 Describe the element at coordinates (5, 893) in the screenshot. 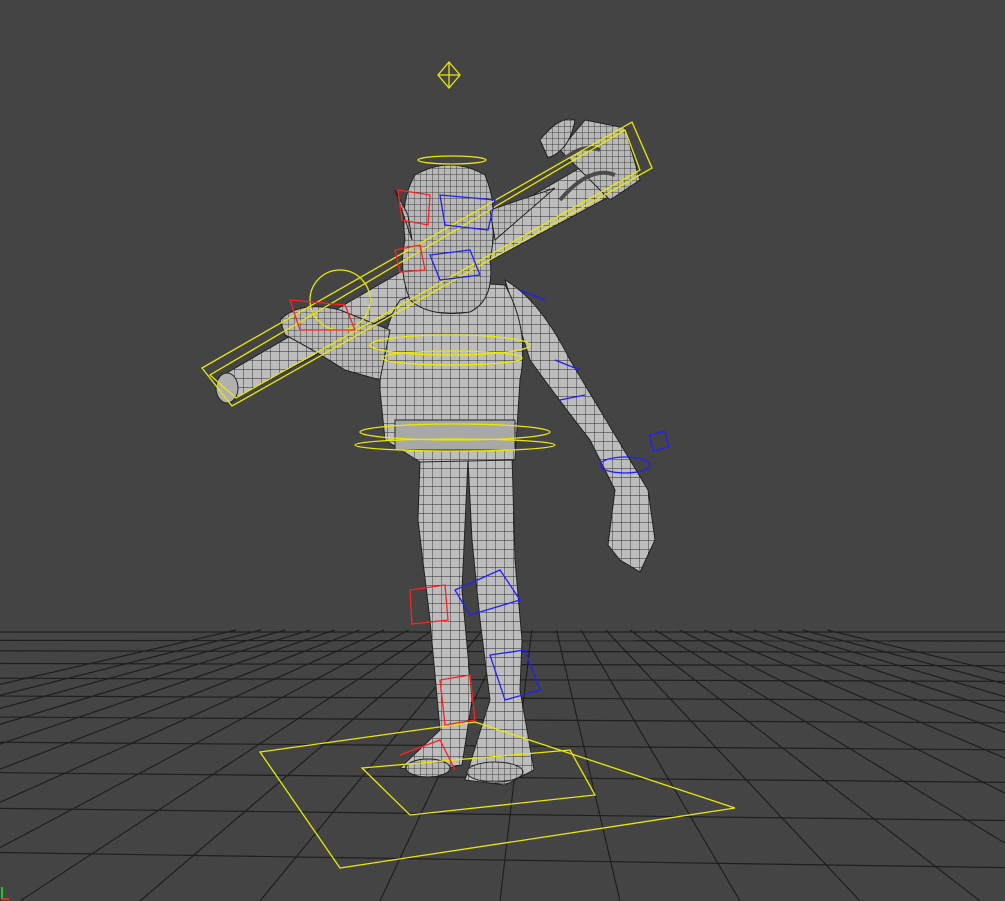

I see `axis-gizmo-icon` at that location.